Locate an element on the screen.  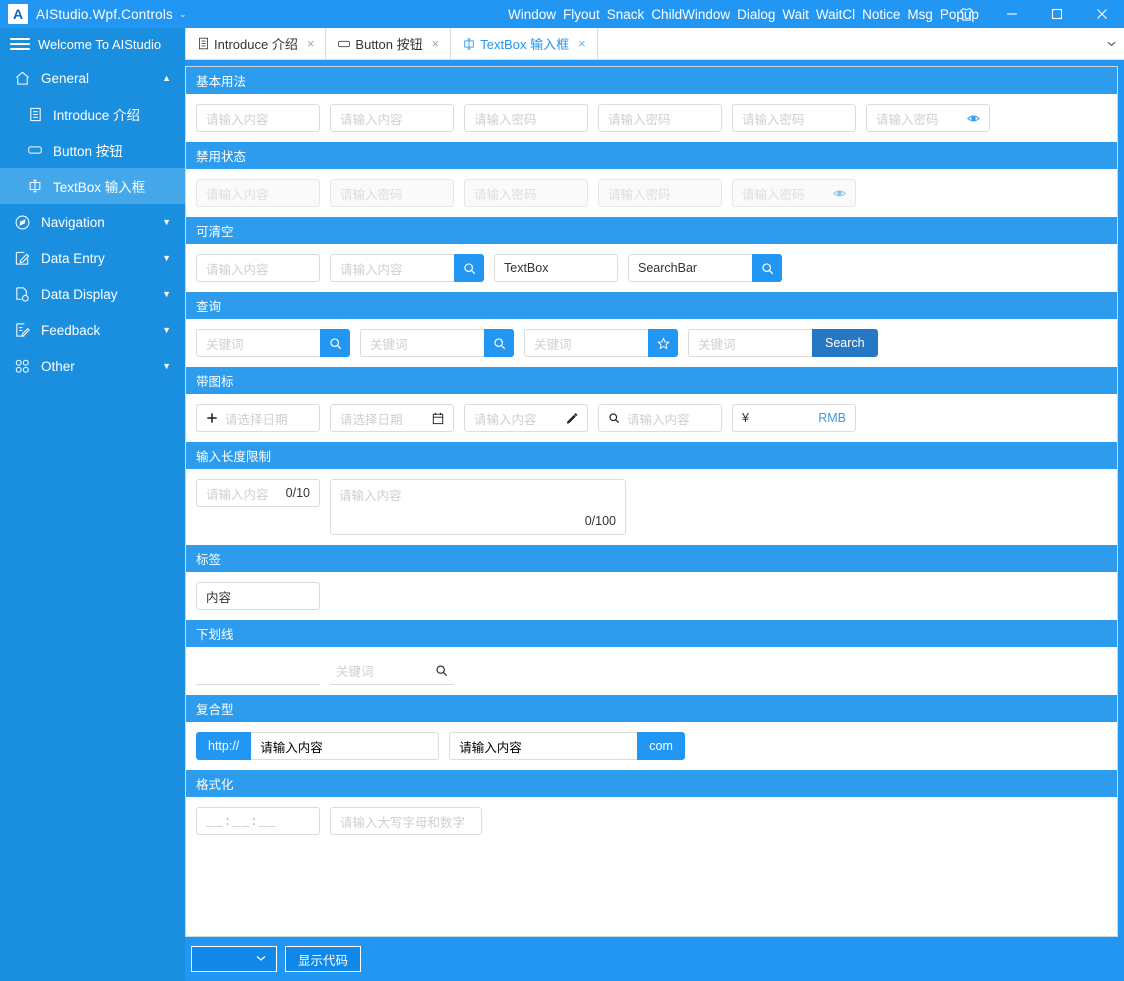
limit-textarea-100: 请输入内容 0/100 is located at coordinates (478, 507).